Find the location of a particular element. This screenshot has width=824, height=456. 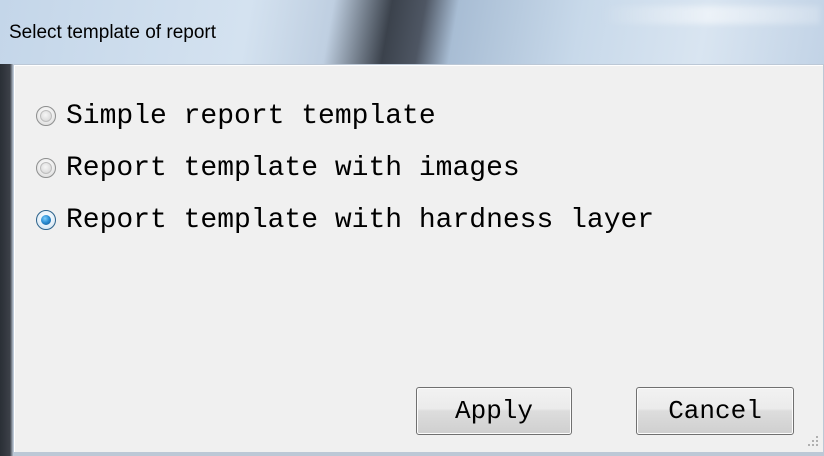

option-report-template-with-images: Report template with images is located at coordinates (278, 168).